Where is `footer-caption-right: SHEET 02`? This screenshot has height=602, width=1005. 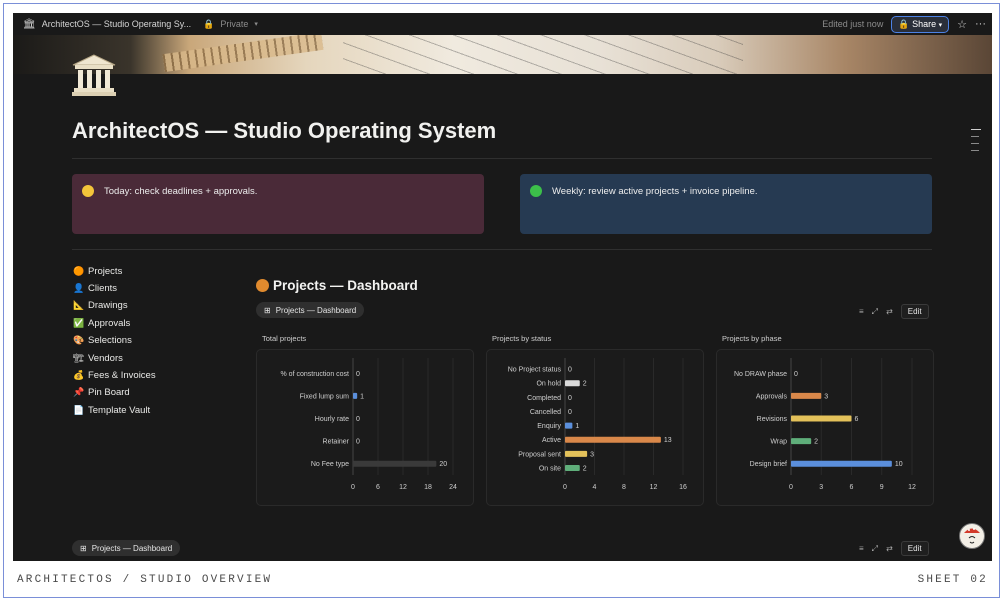
footer-caption-right: SHEET 02 is located at coordinates (952, 580).